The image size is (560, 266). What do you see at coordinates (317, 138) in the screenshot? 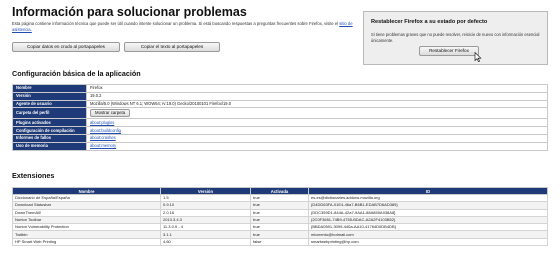
I see `row-value: about:crashes` at bounding box center [317, 138].